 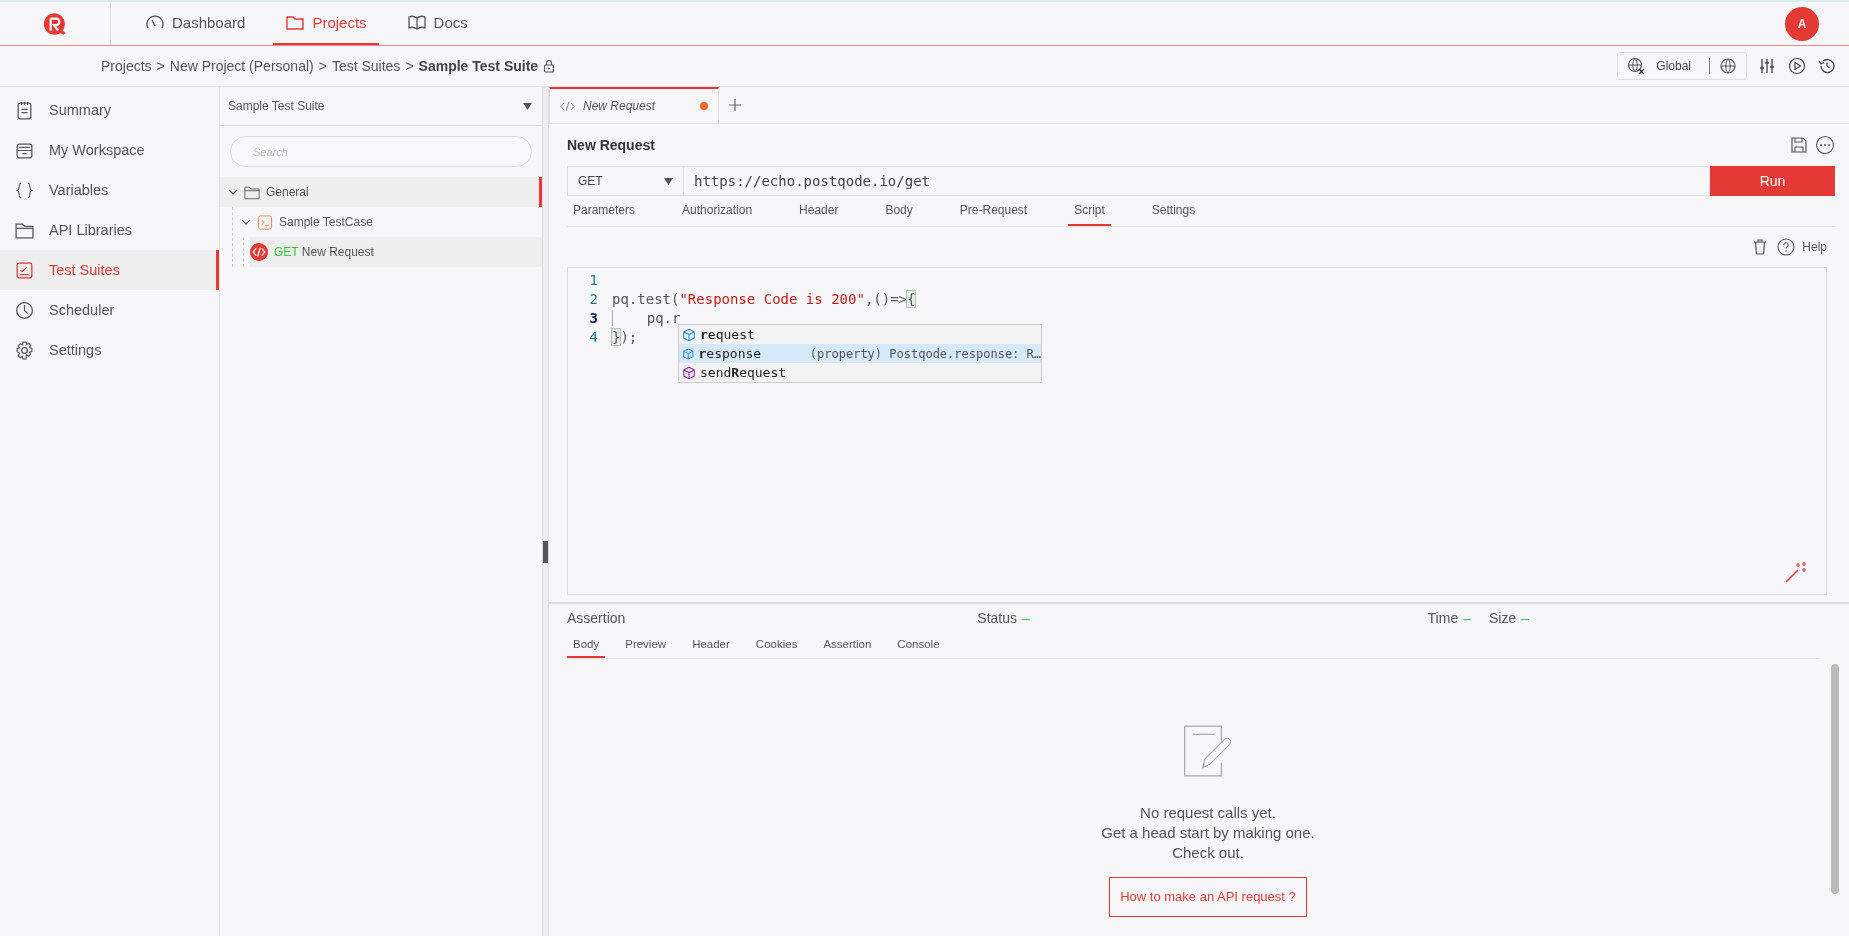 I want to click on request-section-tab: Body, so click(x=899, y=211).